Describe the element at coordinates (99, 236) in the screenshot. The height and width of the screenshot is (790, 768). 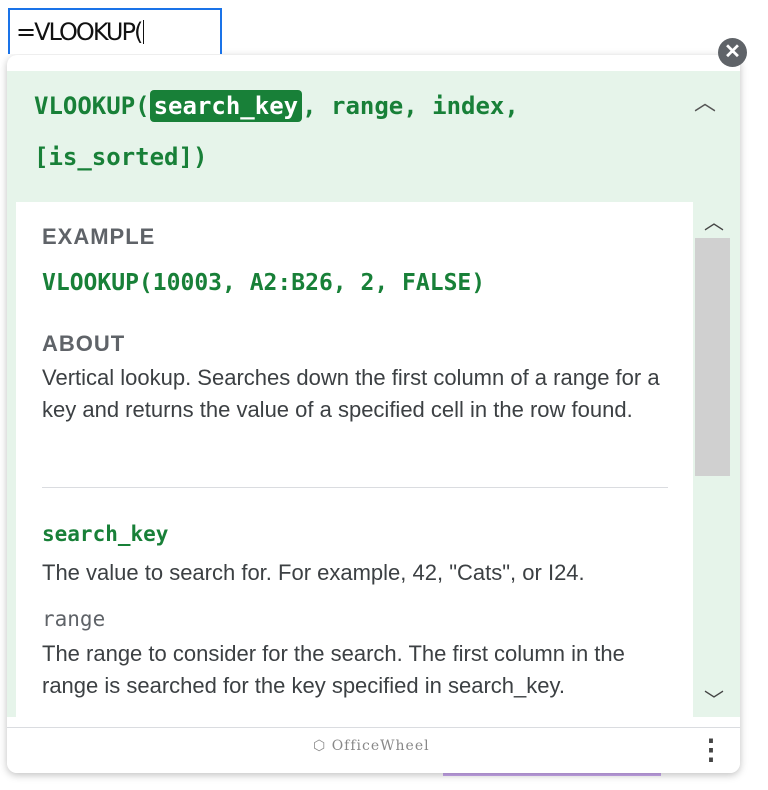
I see `example-label: EXAMPLE` at that location.